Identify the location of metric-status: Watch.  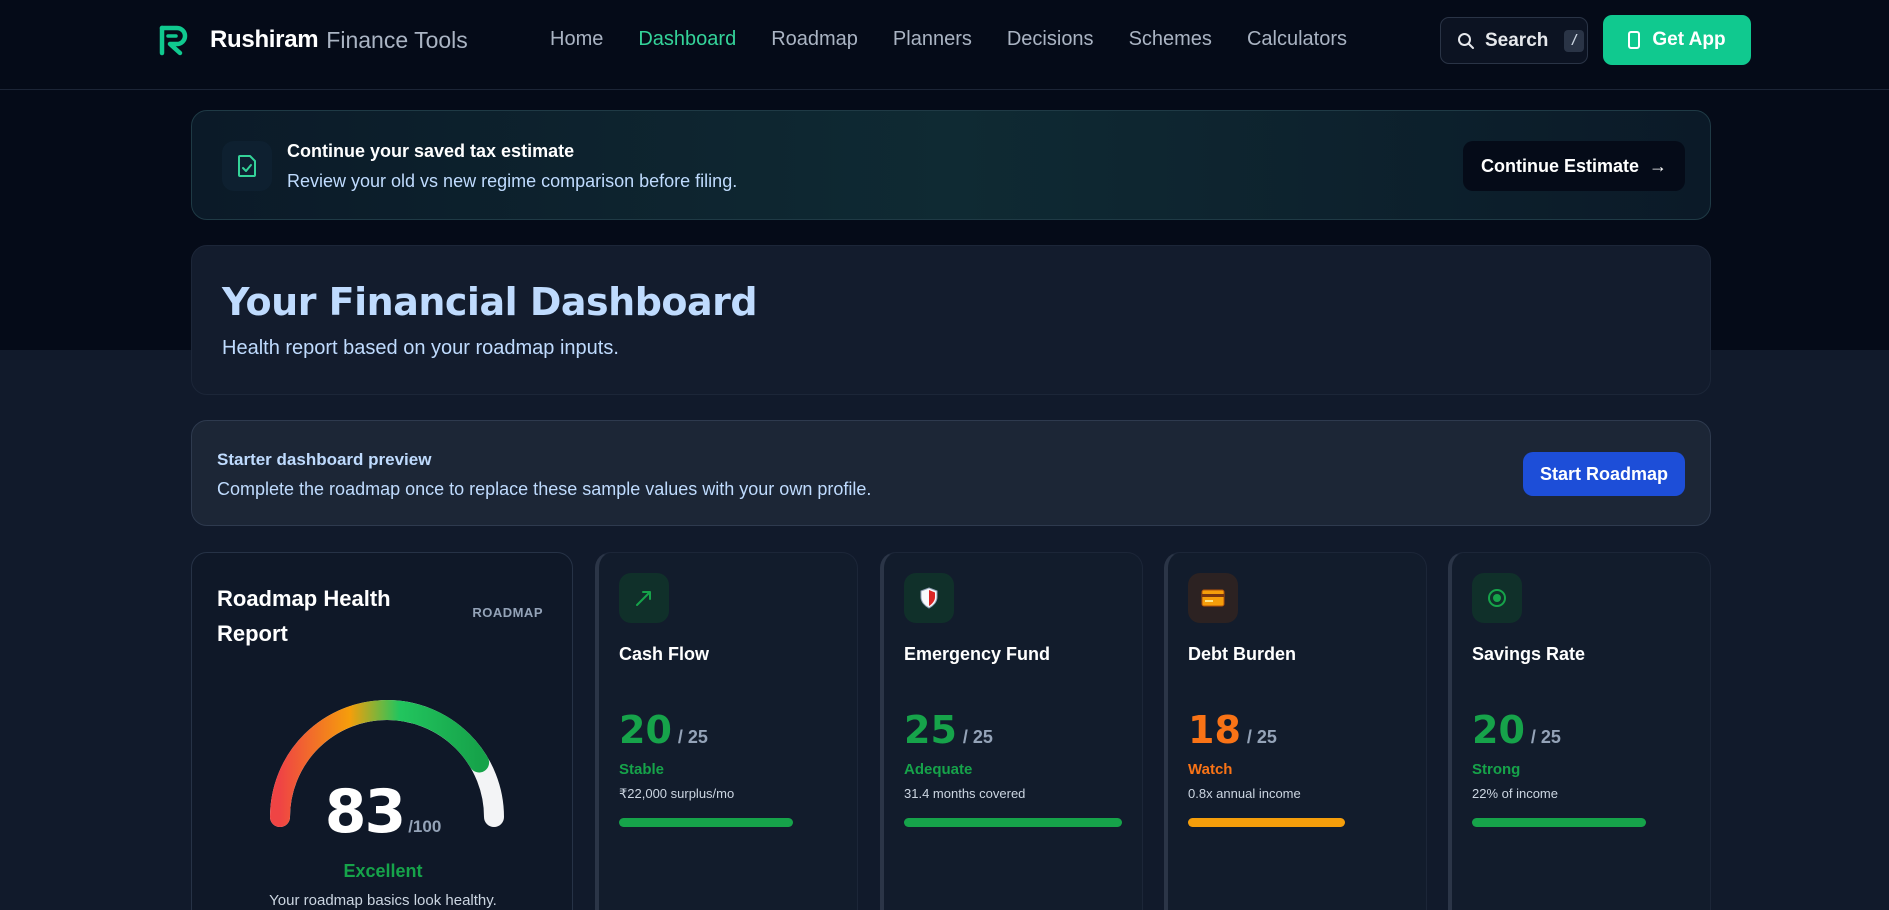
(1210, 769).